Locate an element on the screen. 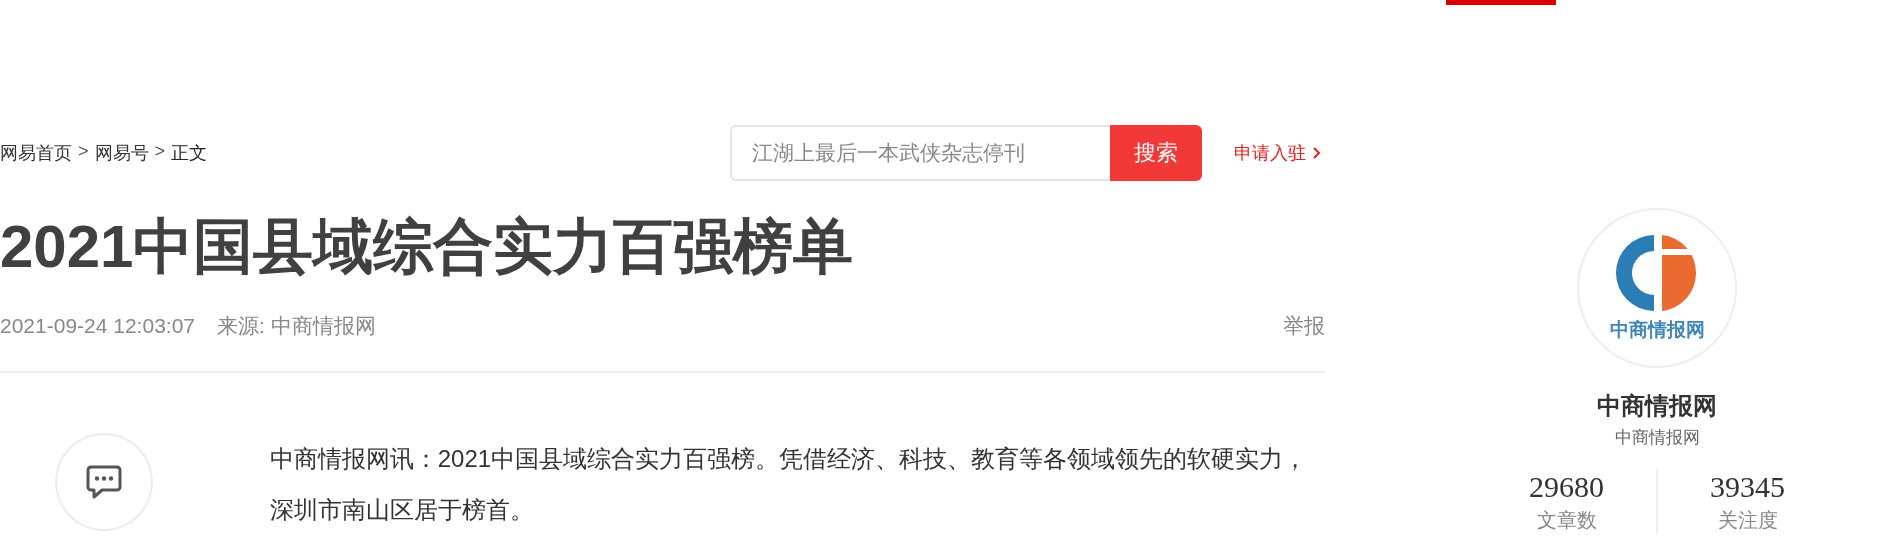  search-button: 搜索 is located at coordinates (1156, 153).